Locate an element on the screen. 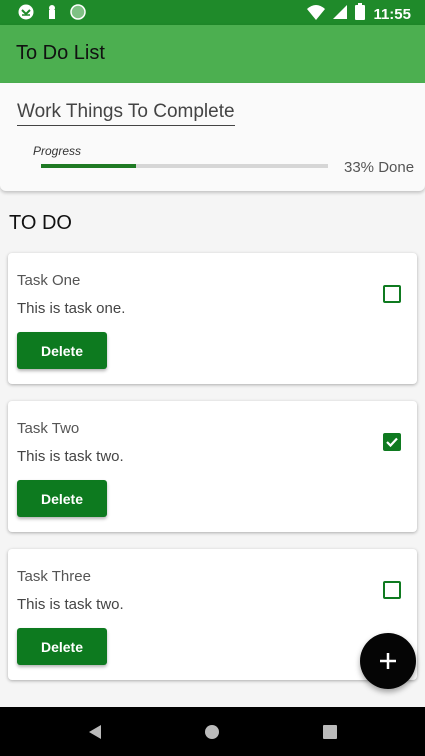  app-bar: To Do List is located at coordinates (212, 54).